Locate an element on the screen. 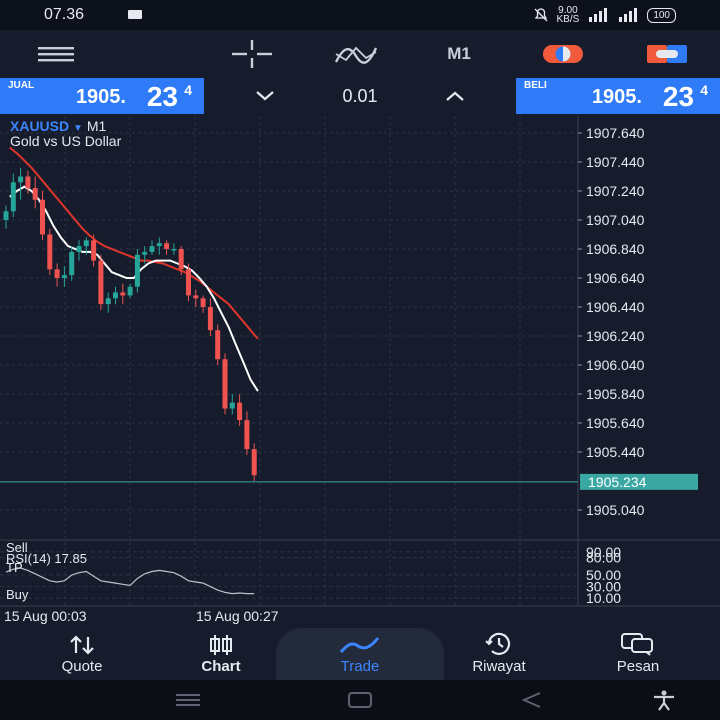 Image resolution: width=720 pixels, height=720 pixels. trade-ticket-icon is located at coordinates (667, 54).